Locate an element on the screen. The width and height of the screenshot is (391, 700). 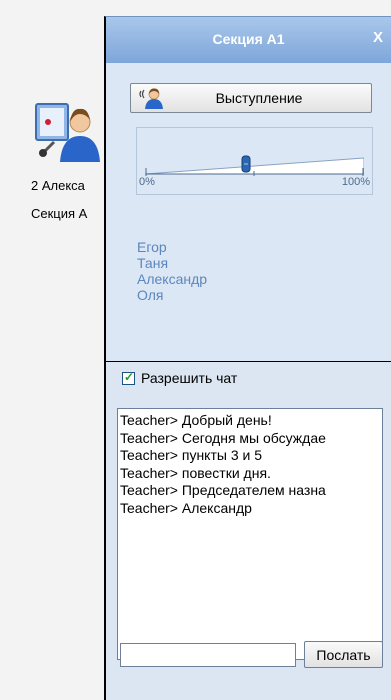
chat-message: Teacher> Председателем назна is located at coordinates (223, 490).